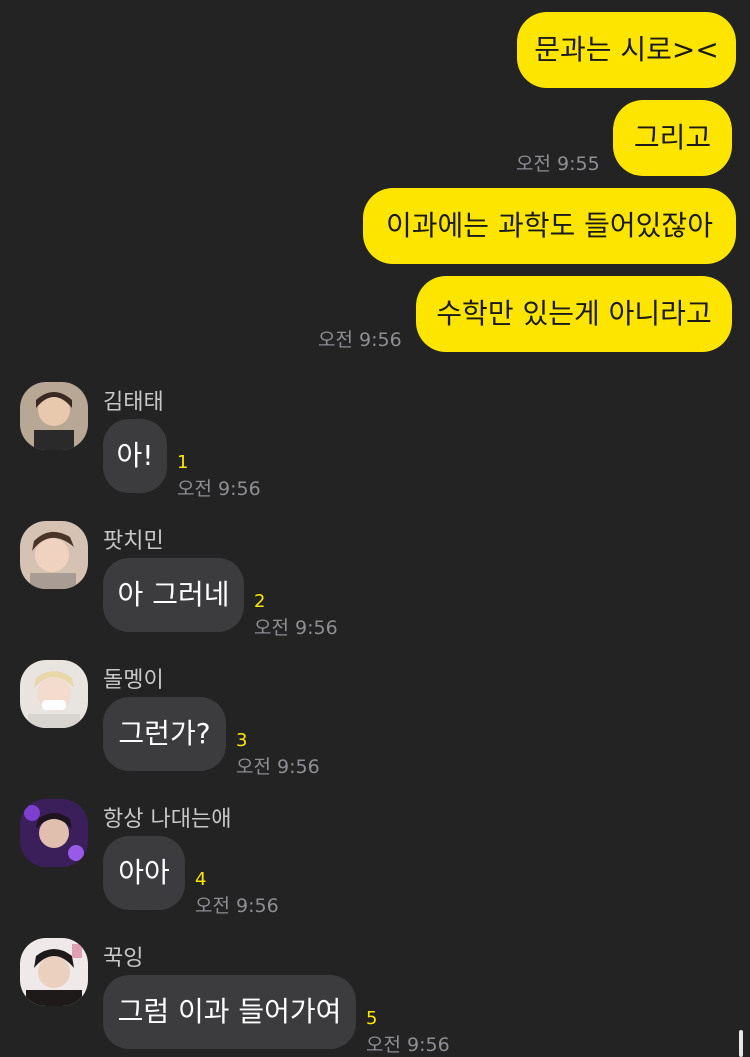 This screenshot has width=750, height=1057. What do you see at coordinates (133, 541) in the screenshot?
I see `sender-name: 팟치민` at bounding box center [133, 541].